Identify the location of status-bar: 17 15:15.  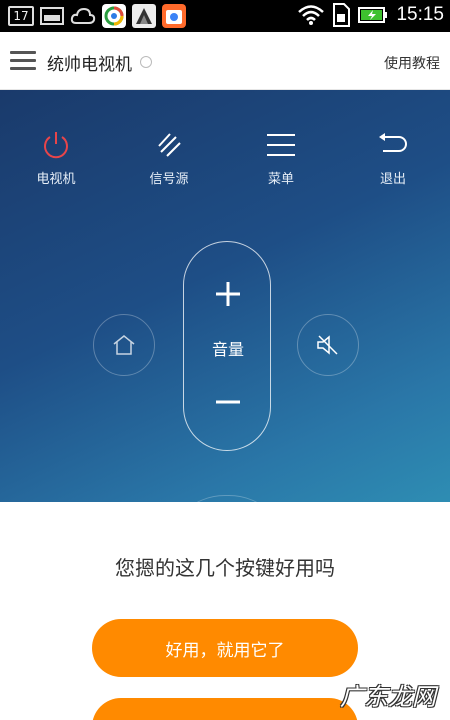
(225, 16).